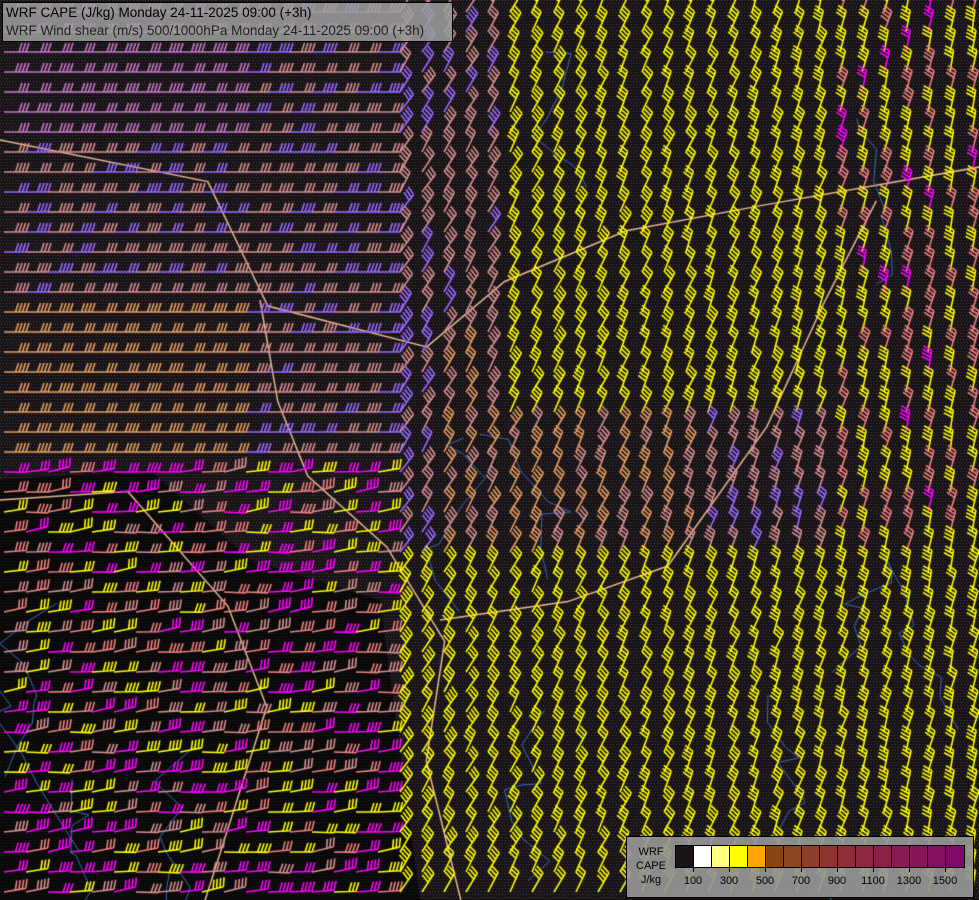 This screenshot has width=979, height=900. Describe the element at coordinates (909, 881) in the screenshot. I see `legend-tick-label: 1300` at that location.